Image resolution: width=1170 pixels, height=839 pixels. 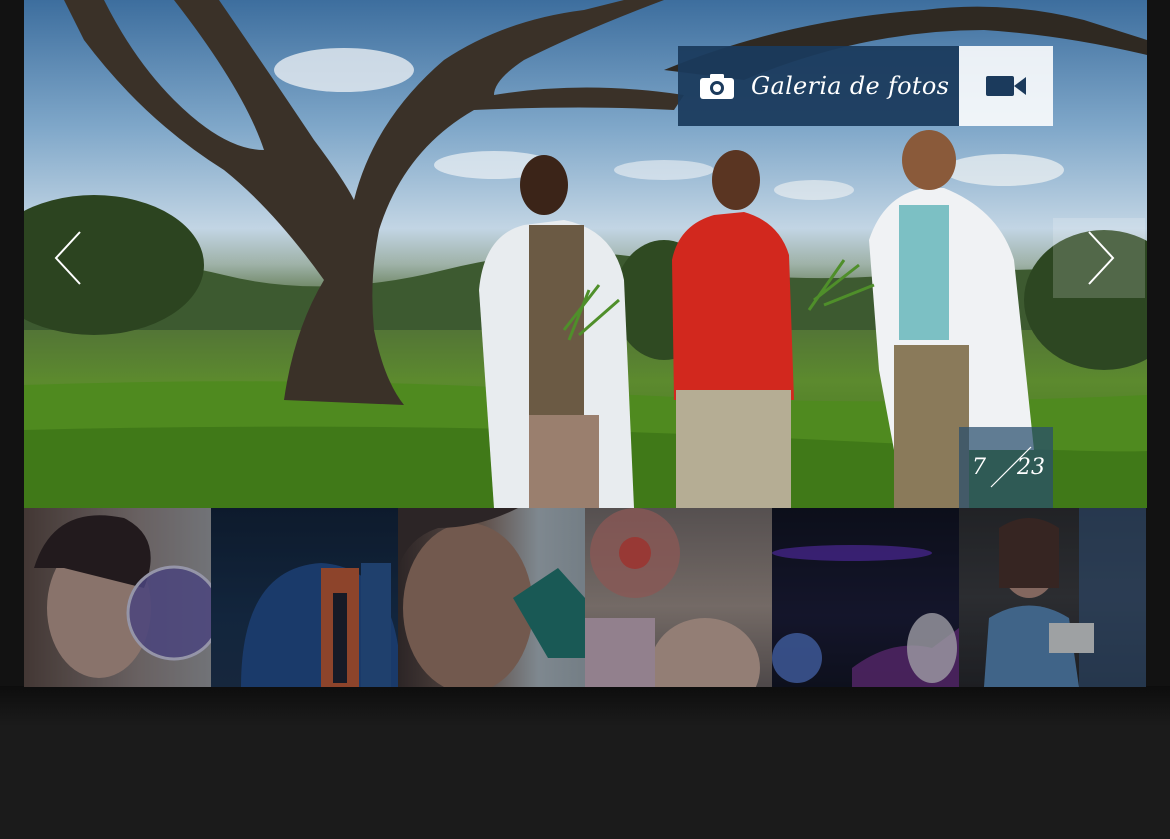 I want to click on frame-shadow, so click(x=585, y=706).